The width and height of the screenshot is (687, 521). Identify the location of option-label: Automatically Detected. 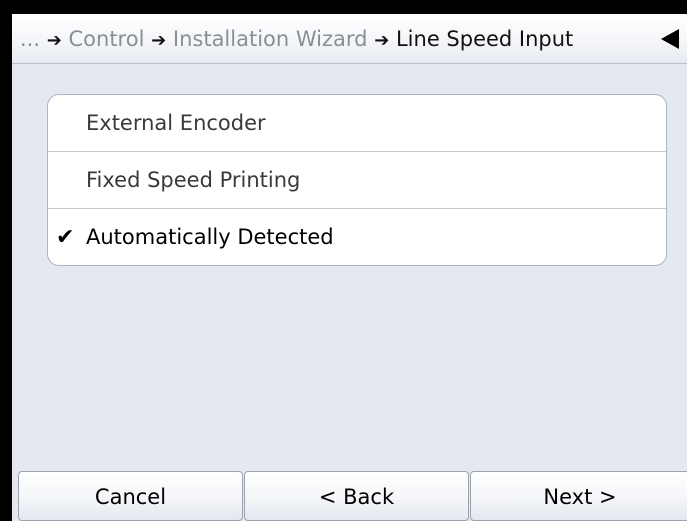
(210, 237).